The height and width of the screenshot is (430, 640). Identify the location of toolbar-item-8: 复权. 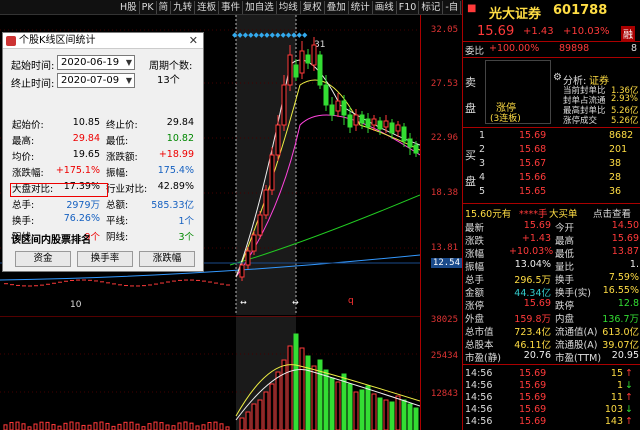
(313, 7).